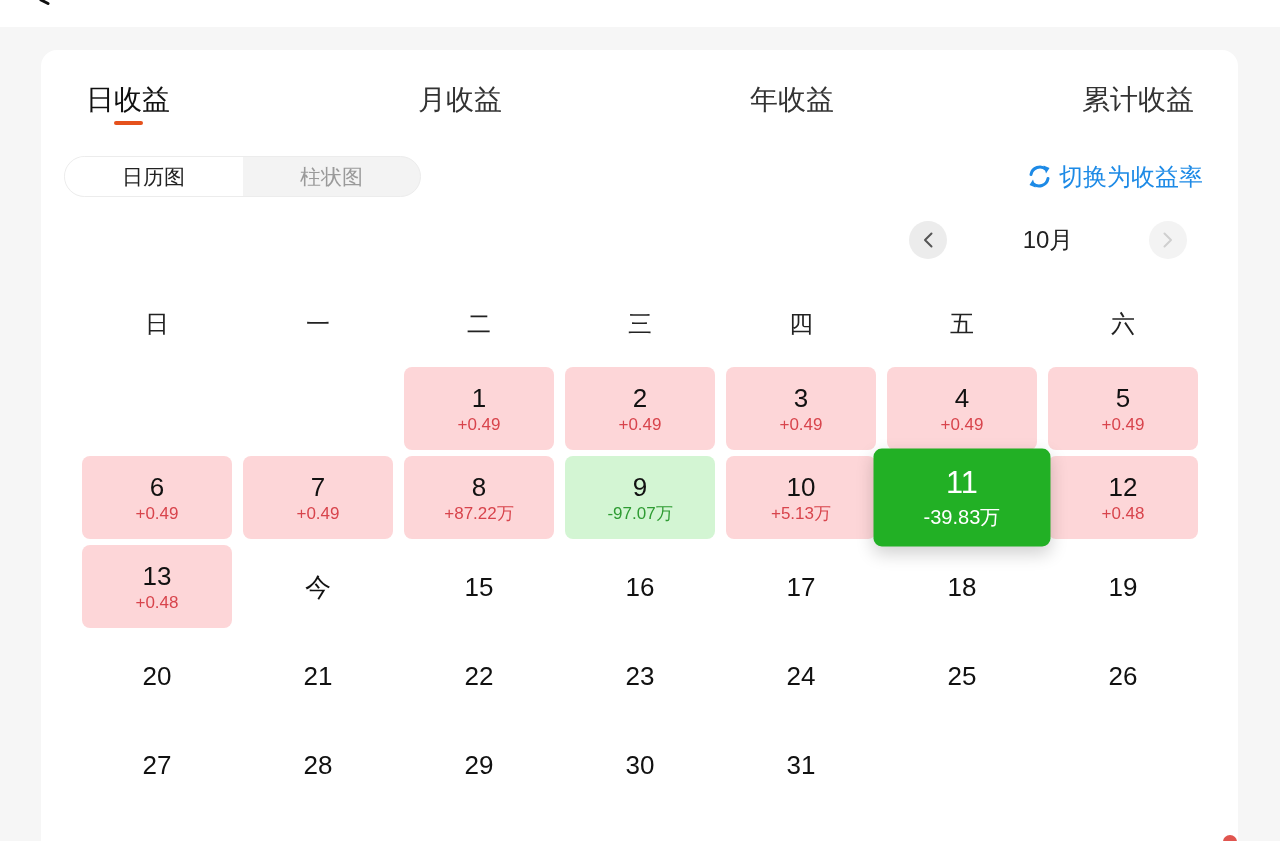  What do you see at coordinates (962, 675) in the screenshot?
I see `day-number: 25` at bounding box center [962, 675].